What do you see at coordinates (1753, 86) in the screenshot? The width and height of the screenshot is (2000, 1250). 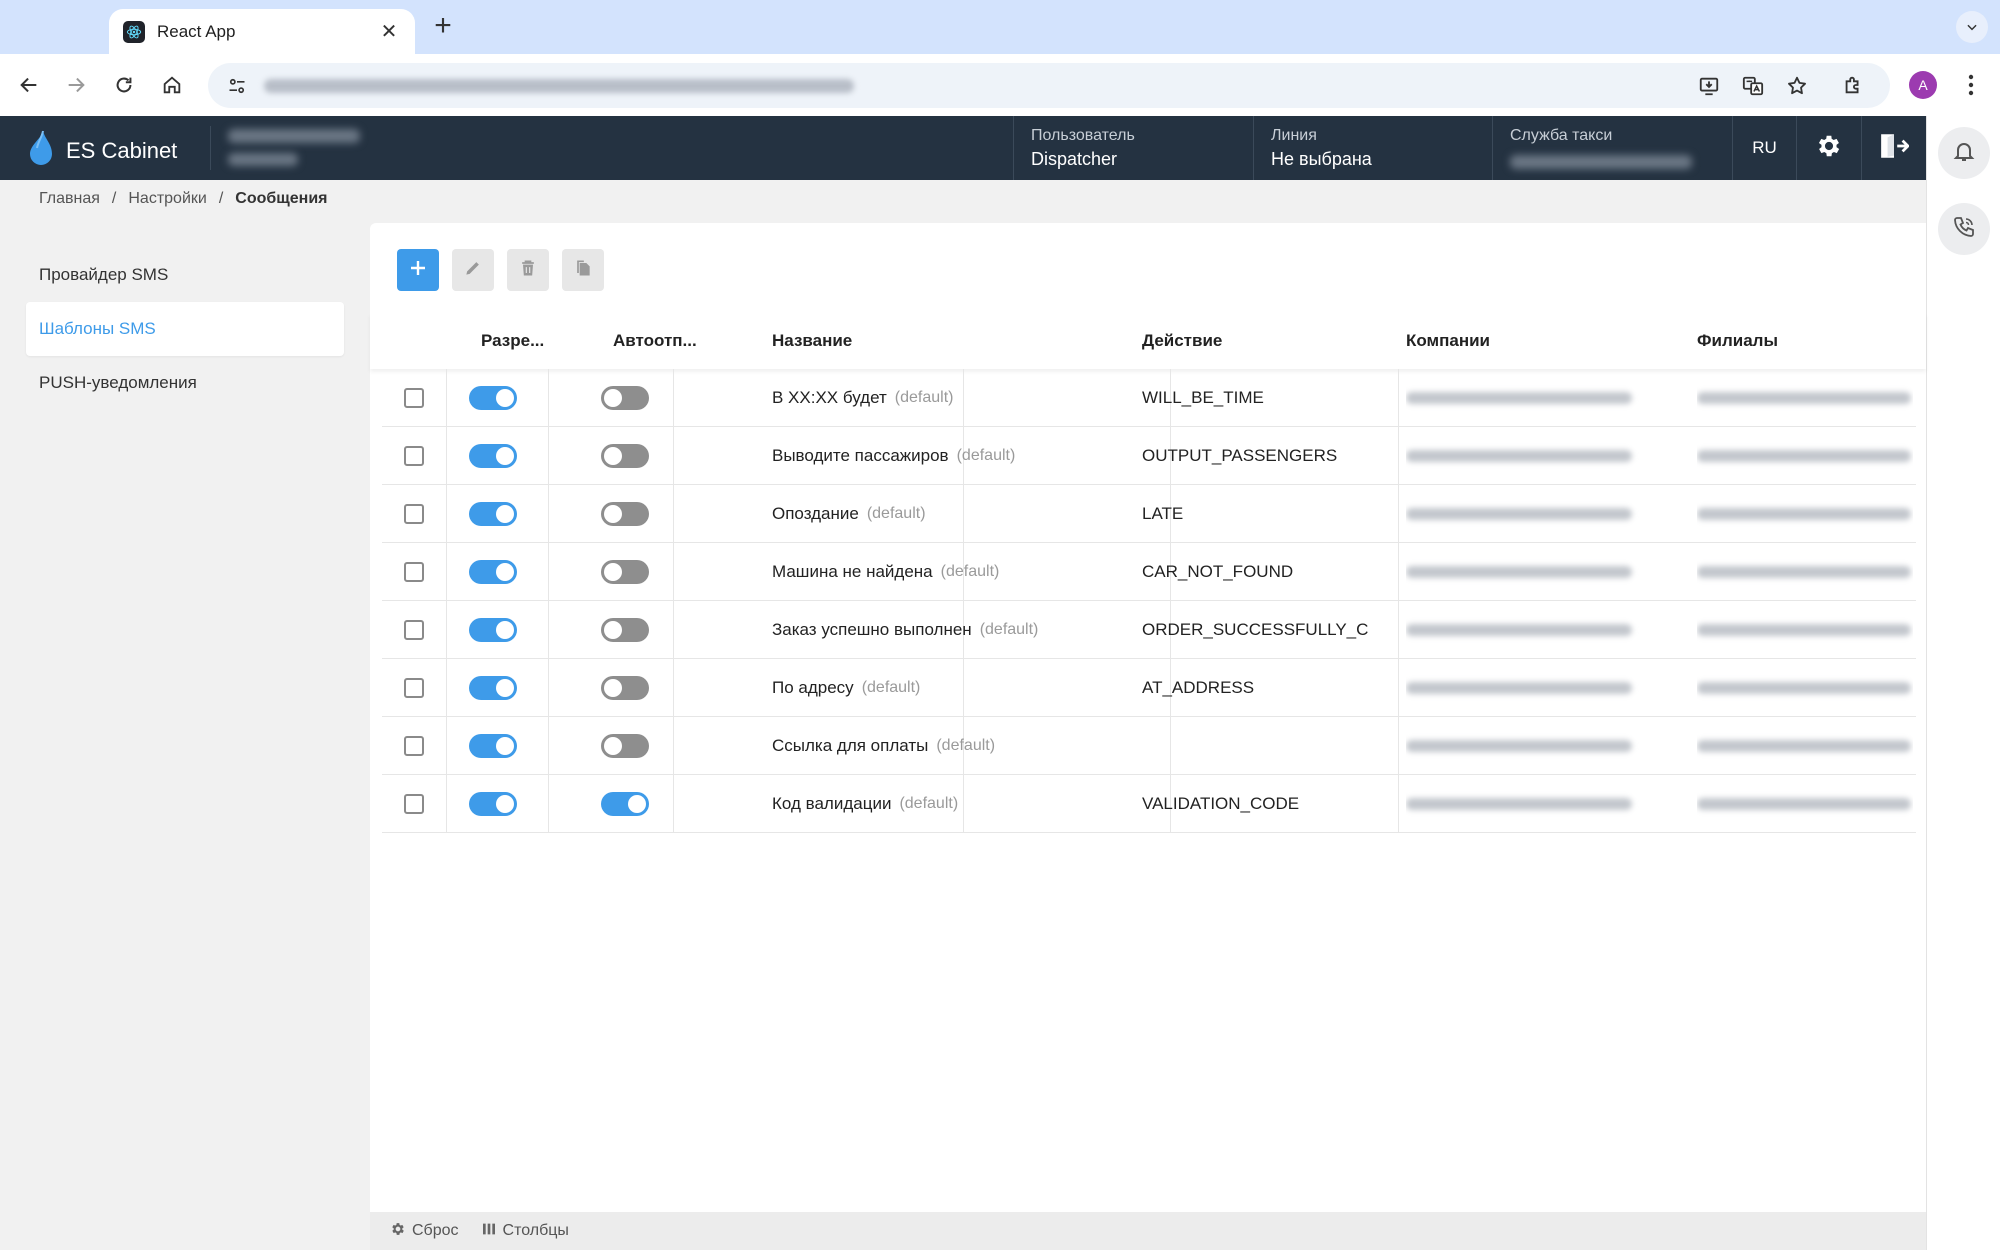 I see `translate-icon` at bounding box center [1753, 86].